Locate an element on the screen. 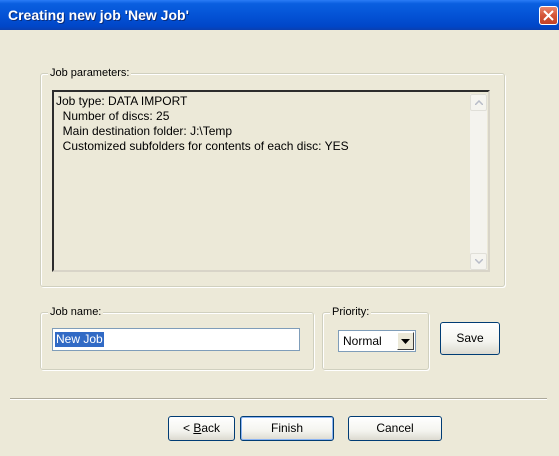 The image size is (559, 456). finish-label: Finish is located at coordinates (286, 428).